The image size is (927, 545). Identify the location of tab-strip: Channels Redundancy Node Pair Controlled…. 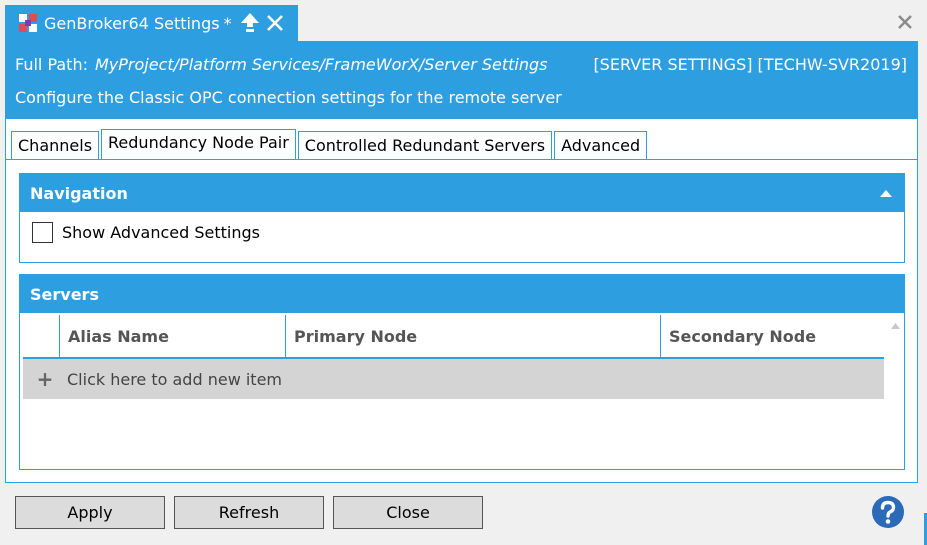
(330, 144).